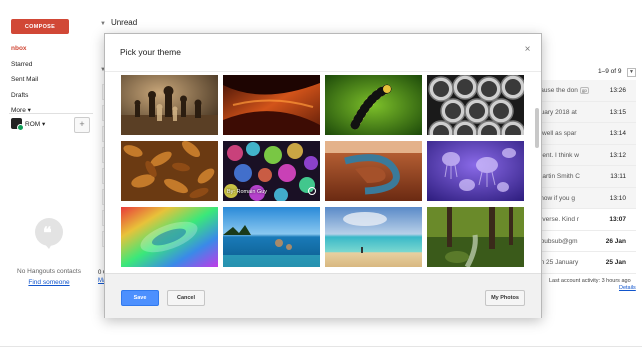 The width and height of the screenshot is (642, 356). I want to click on my-photos-button: My Photos, so click(505, 298).